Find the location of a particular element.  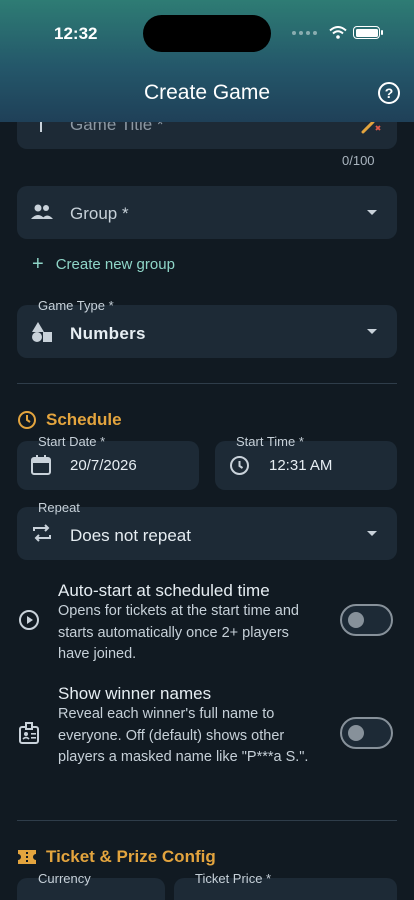

schedule-section-title: Schedule is located at coordinates (69, 420).